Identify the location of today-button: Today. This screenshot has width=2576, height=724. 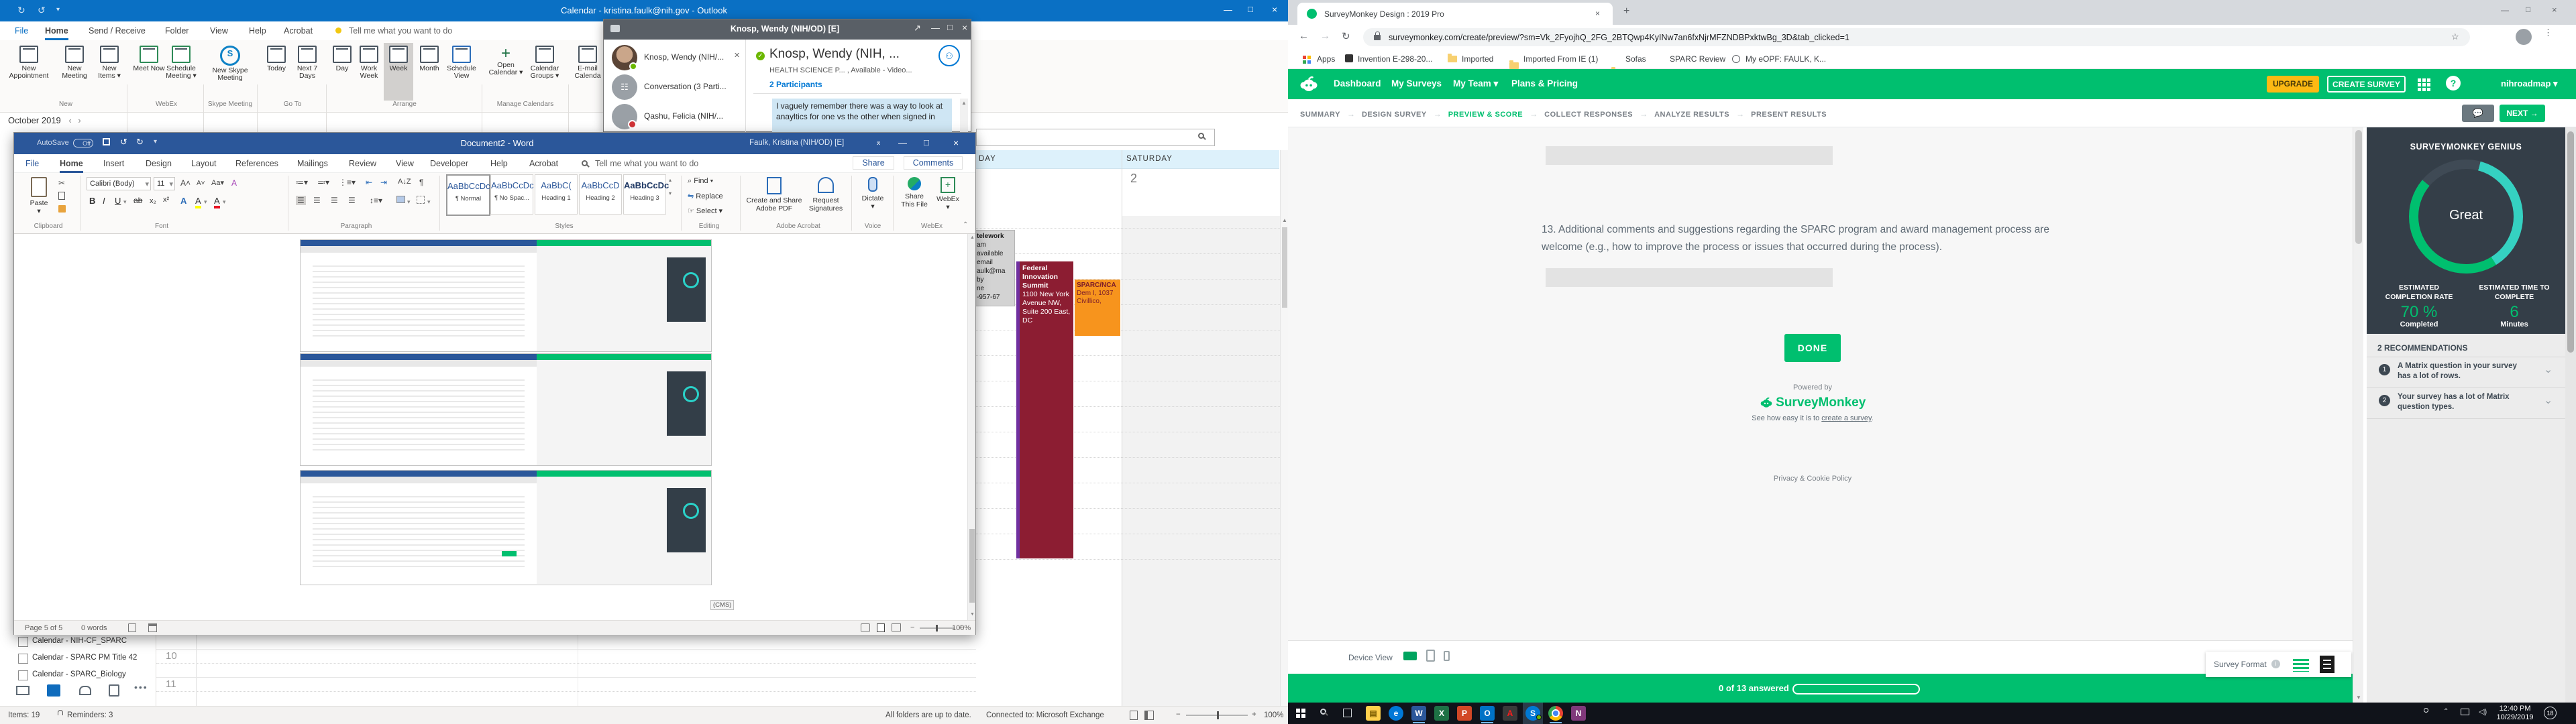
(276, 59).